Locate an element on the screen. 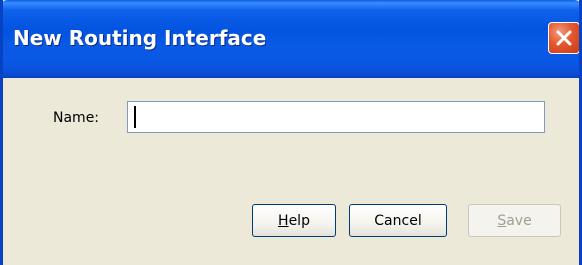 This screenshot has width=582, height=265. text-caret is located at coordinates (135, 117).